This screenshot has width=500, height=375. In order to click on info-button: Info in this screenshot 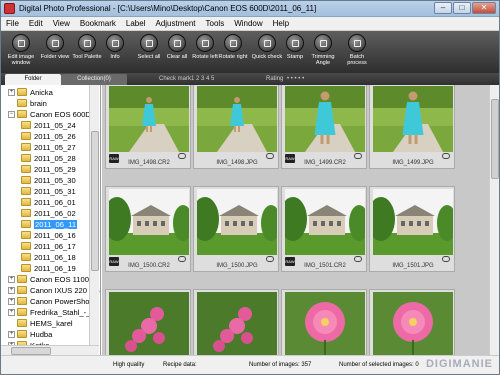, I will do `click(115, 47)`.